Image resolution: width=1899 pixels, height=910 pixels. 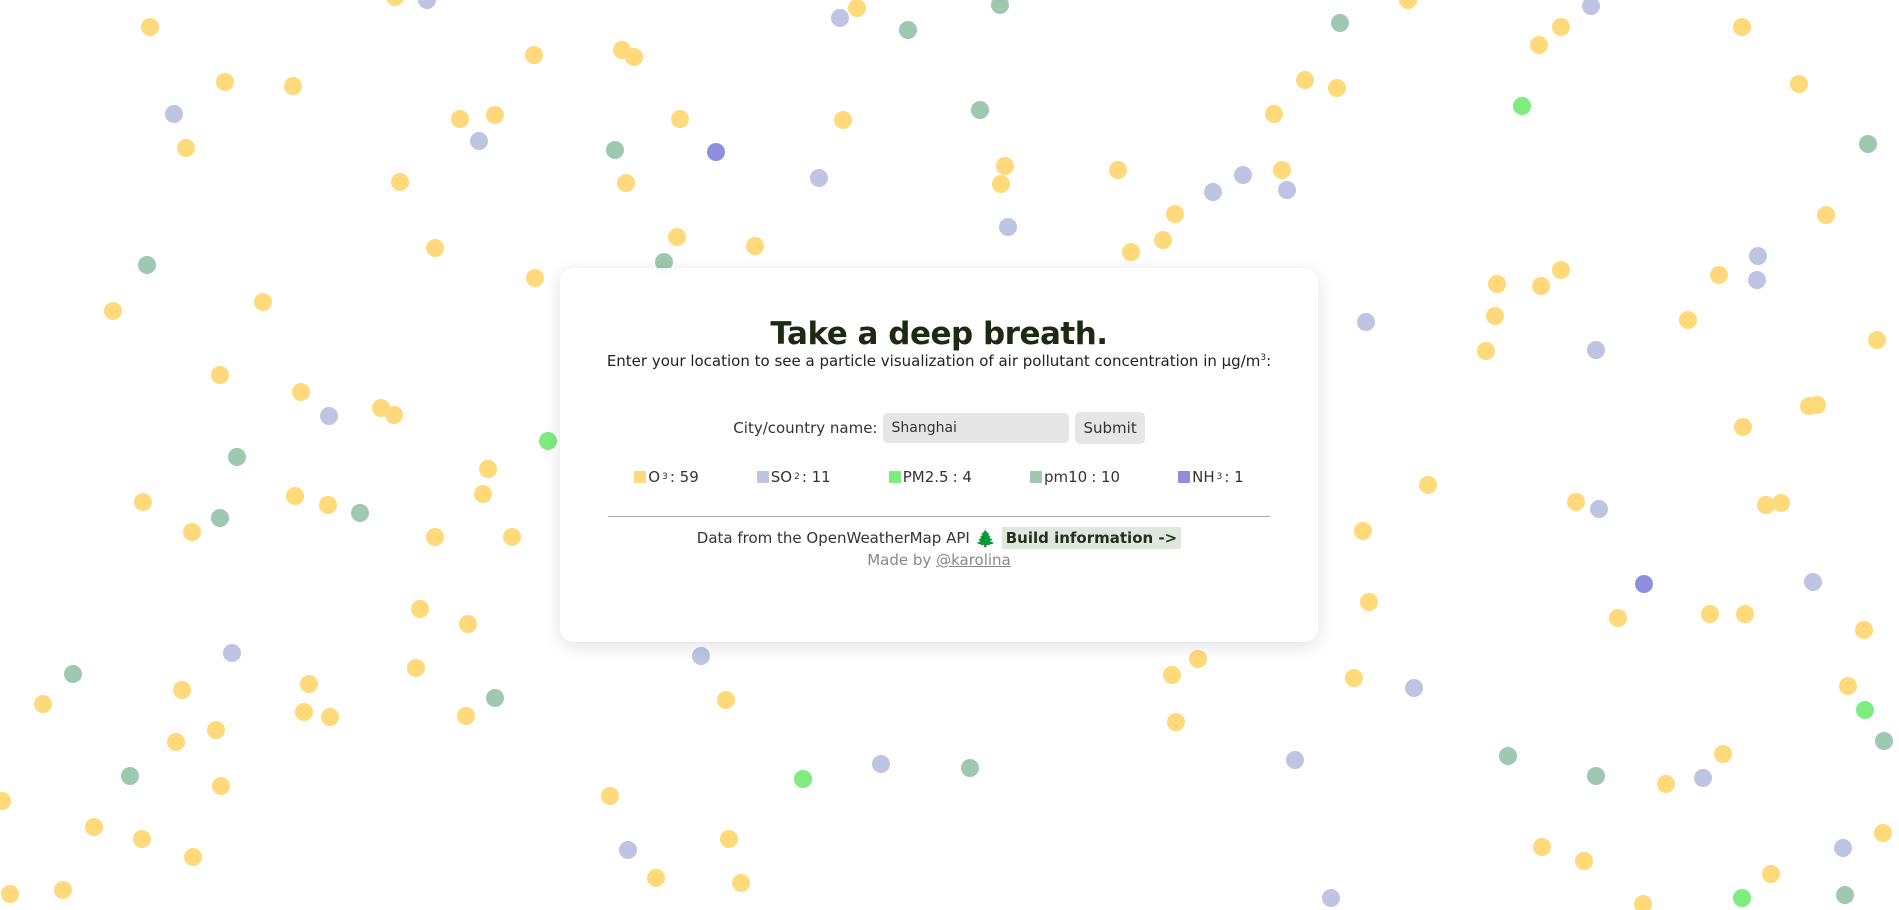 What do you see at coordinates (973, 560) in the screenshot?
I see `author-link: @karolina` at bounding box center [973, 560].